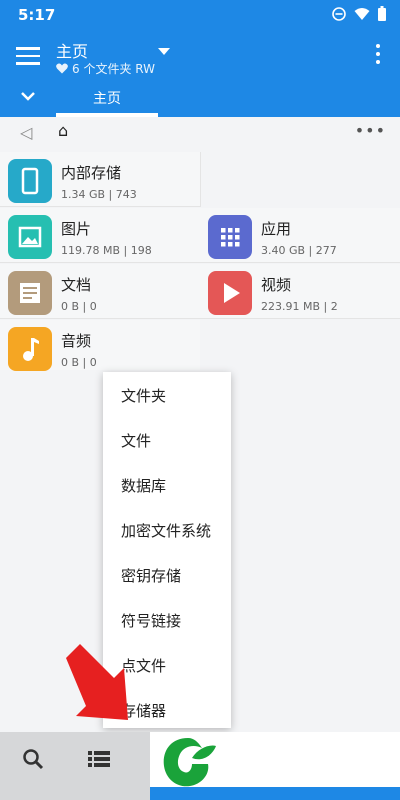 The height and width of the screenshot is (800, 400). I want to click on tile-name: 应用, so click(276, 229).